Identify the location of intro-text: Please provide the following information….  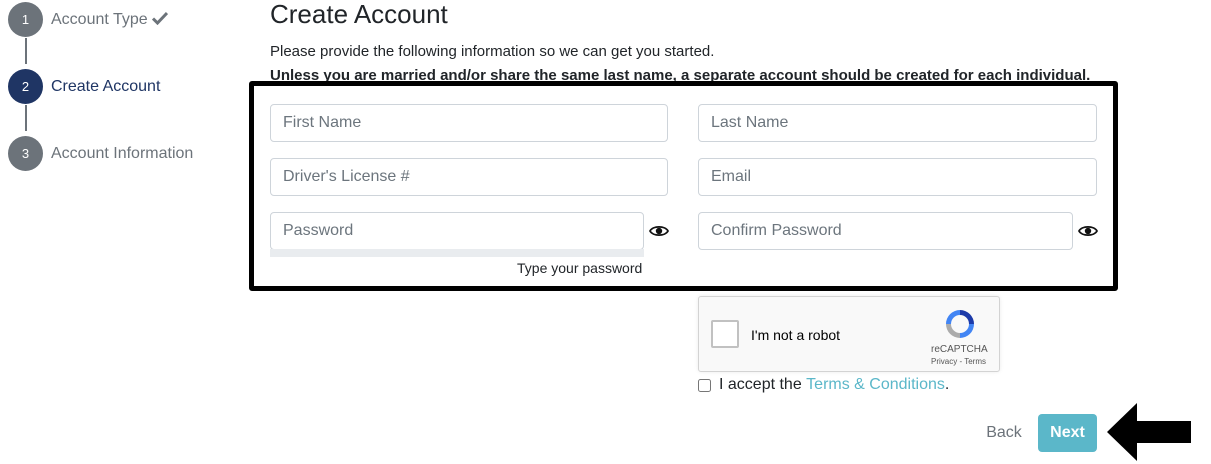
(492, 51).